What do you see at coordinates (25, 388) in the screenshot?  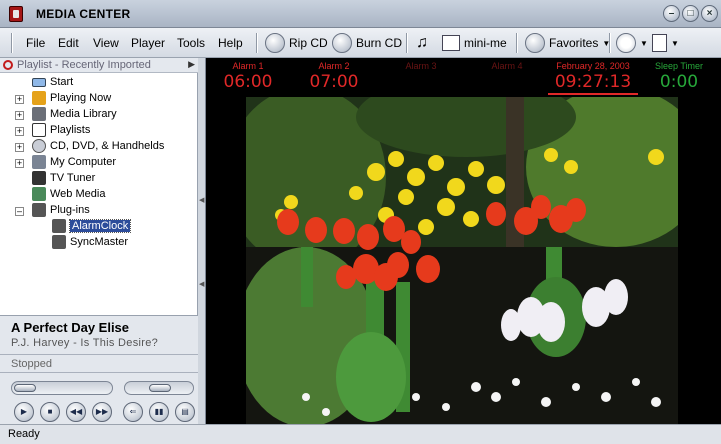 I see `seek-thumb` at bounding box center [25, 388].